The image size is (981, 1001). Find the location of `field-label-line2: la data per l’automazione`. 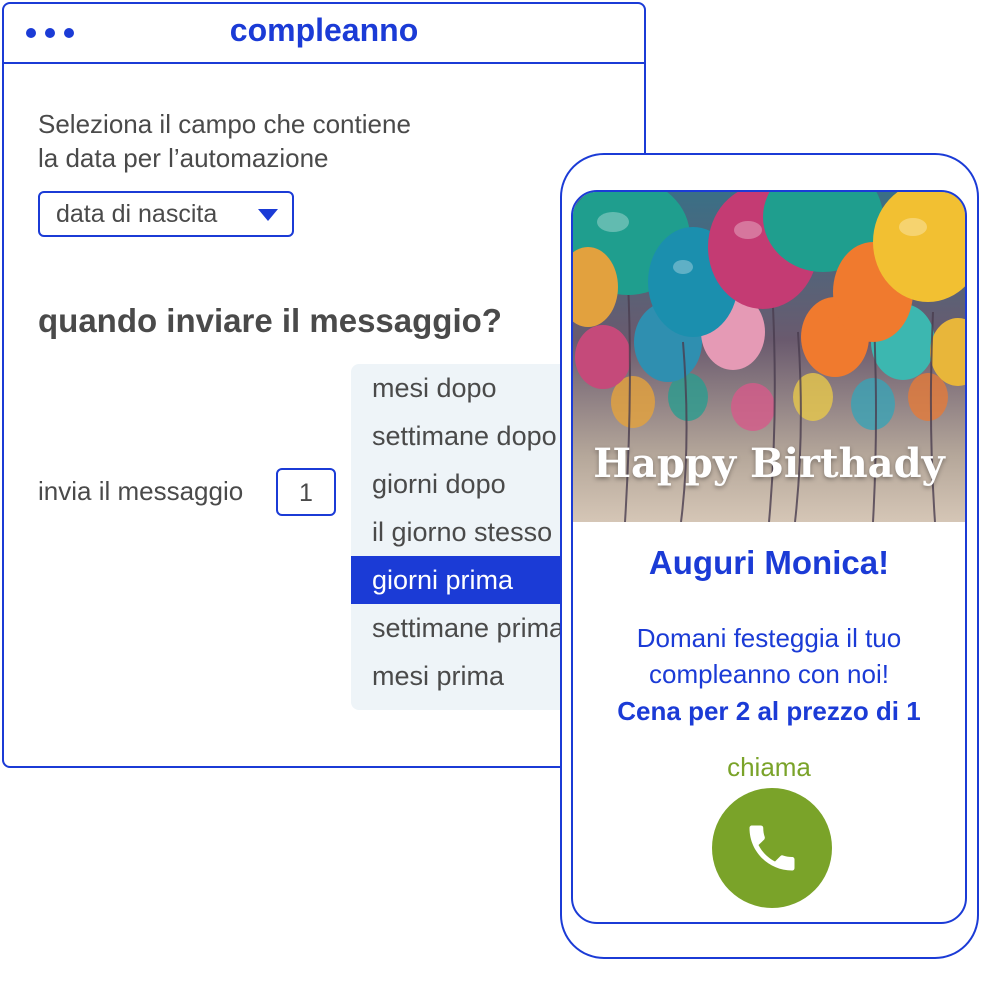

field-label-line2: la data per l’automazione is located at coordinates (183, 158).